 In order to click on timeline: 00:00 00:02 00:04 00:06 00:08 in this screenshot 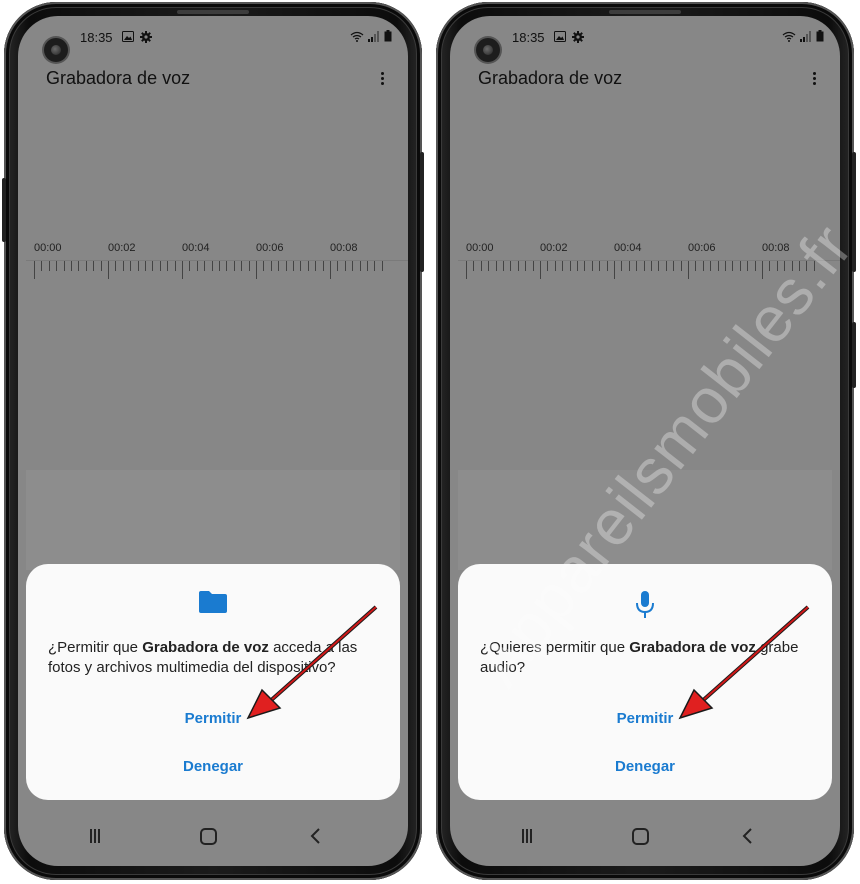, I will do `click(217, 262)`.